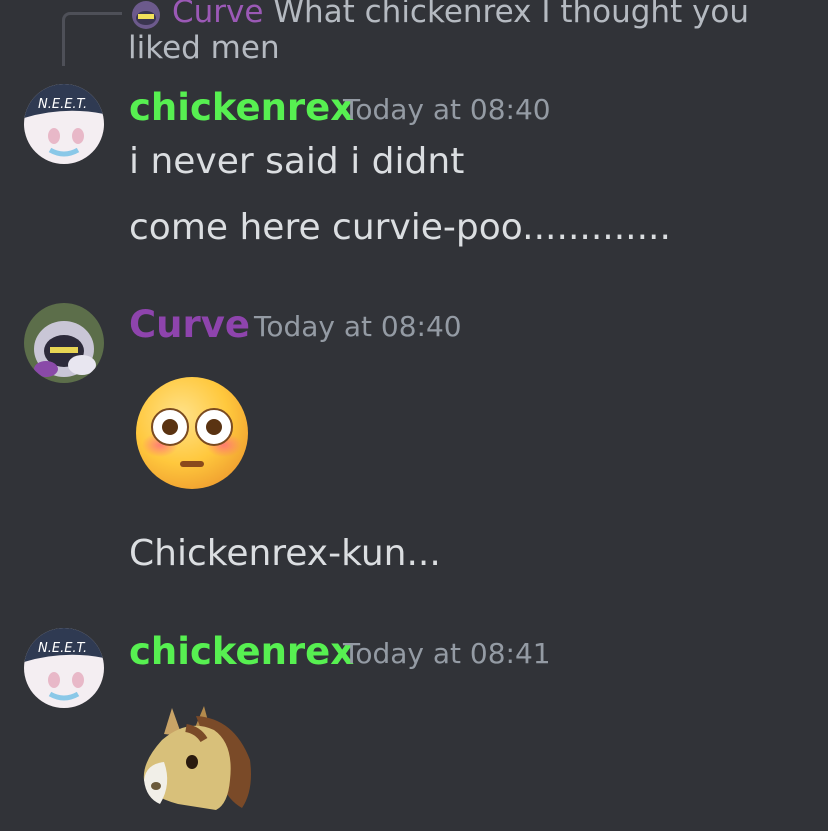 The height and width of the screenshot is (831, 828). I want to click on avatar-curve, so click(64, 343).